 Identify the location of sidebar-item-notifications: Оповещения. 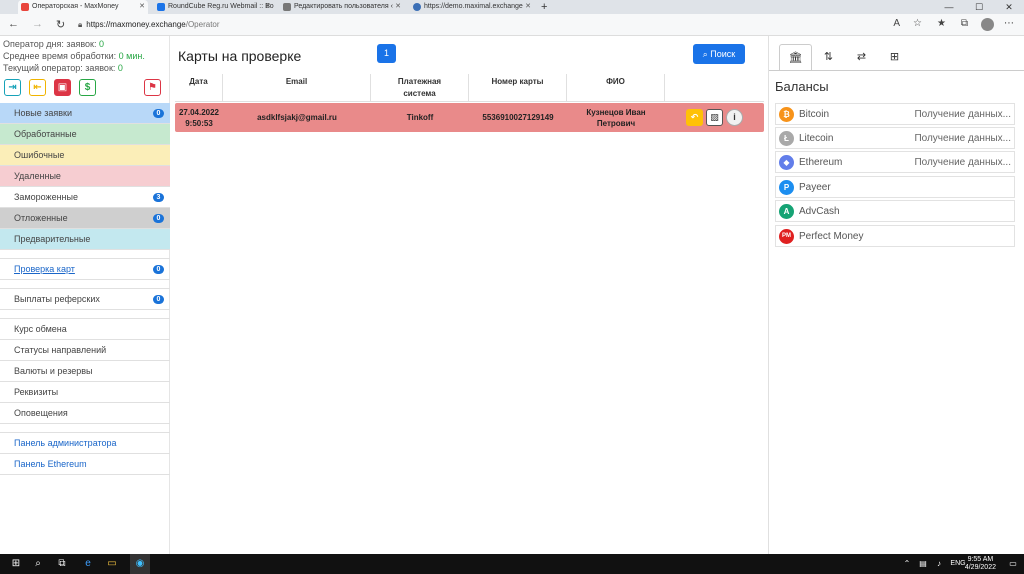
(85, 413).